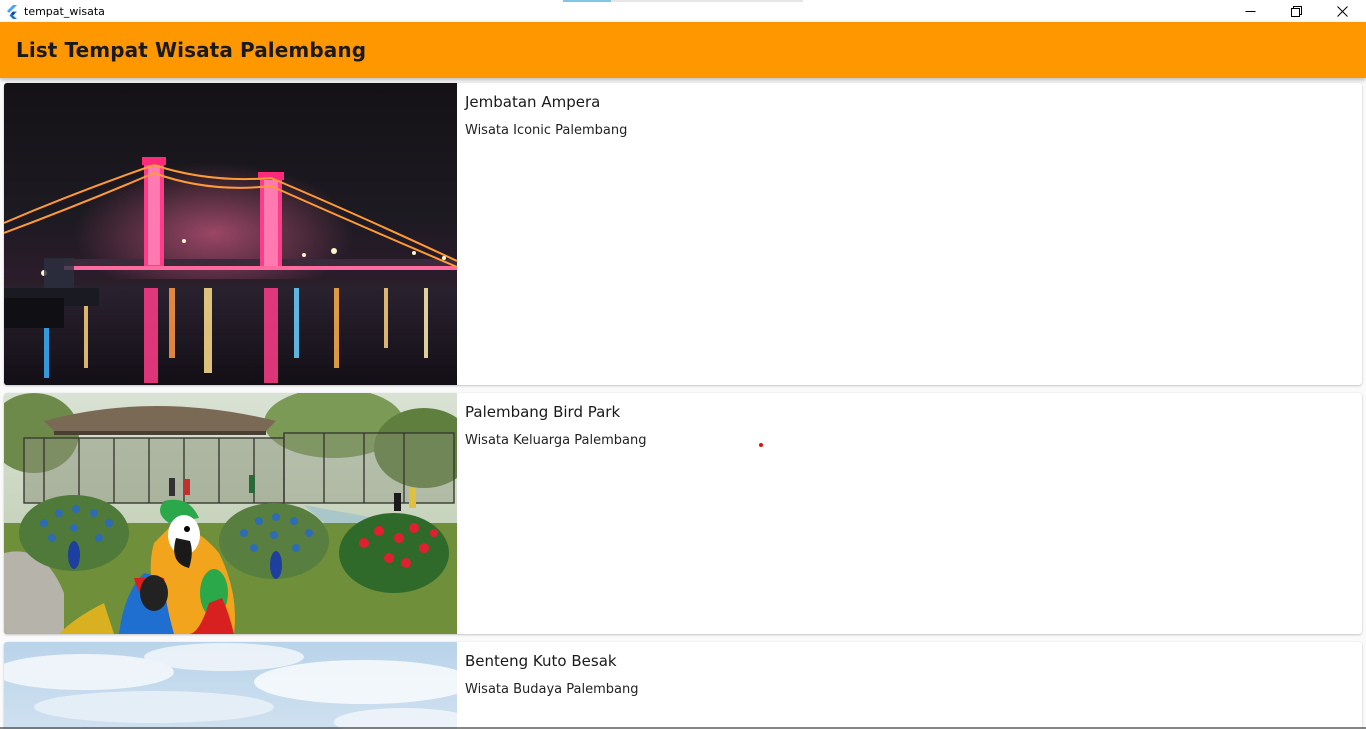  Describe the element at coordinates (543, 412) in the screenshot. I see `place-title: Palembang Bird Park` at that location.